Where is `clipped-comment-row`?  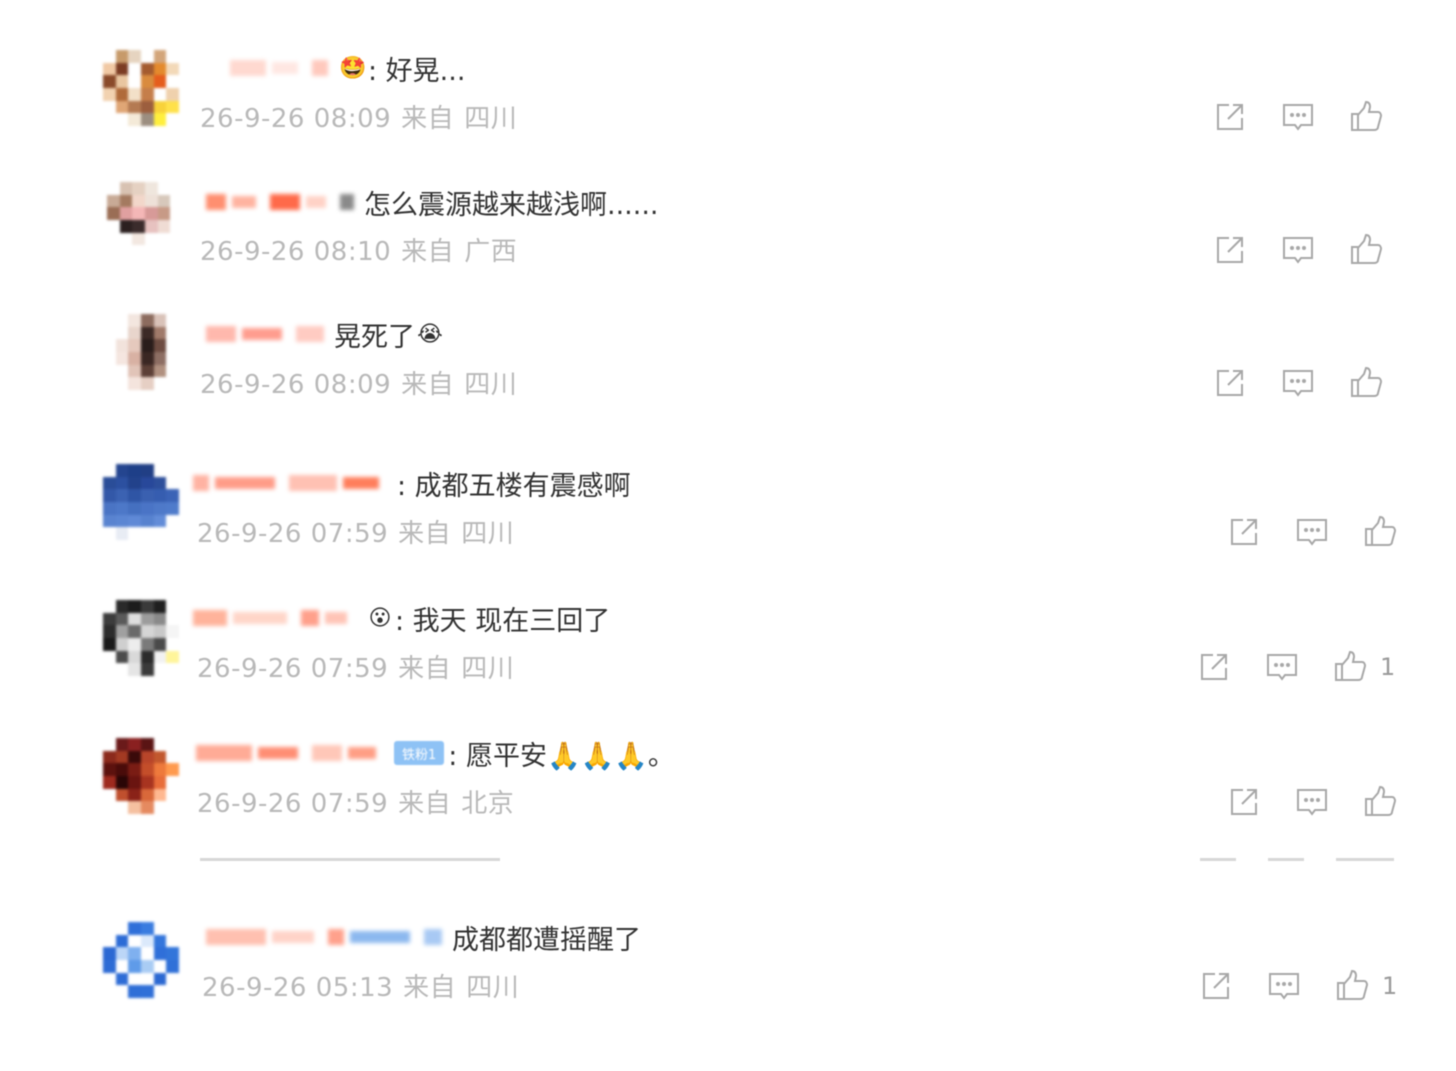 clipped-comment-row is located at coordinates (795, 857).